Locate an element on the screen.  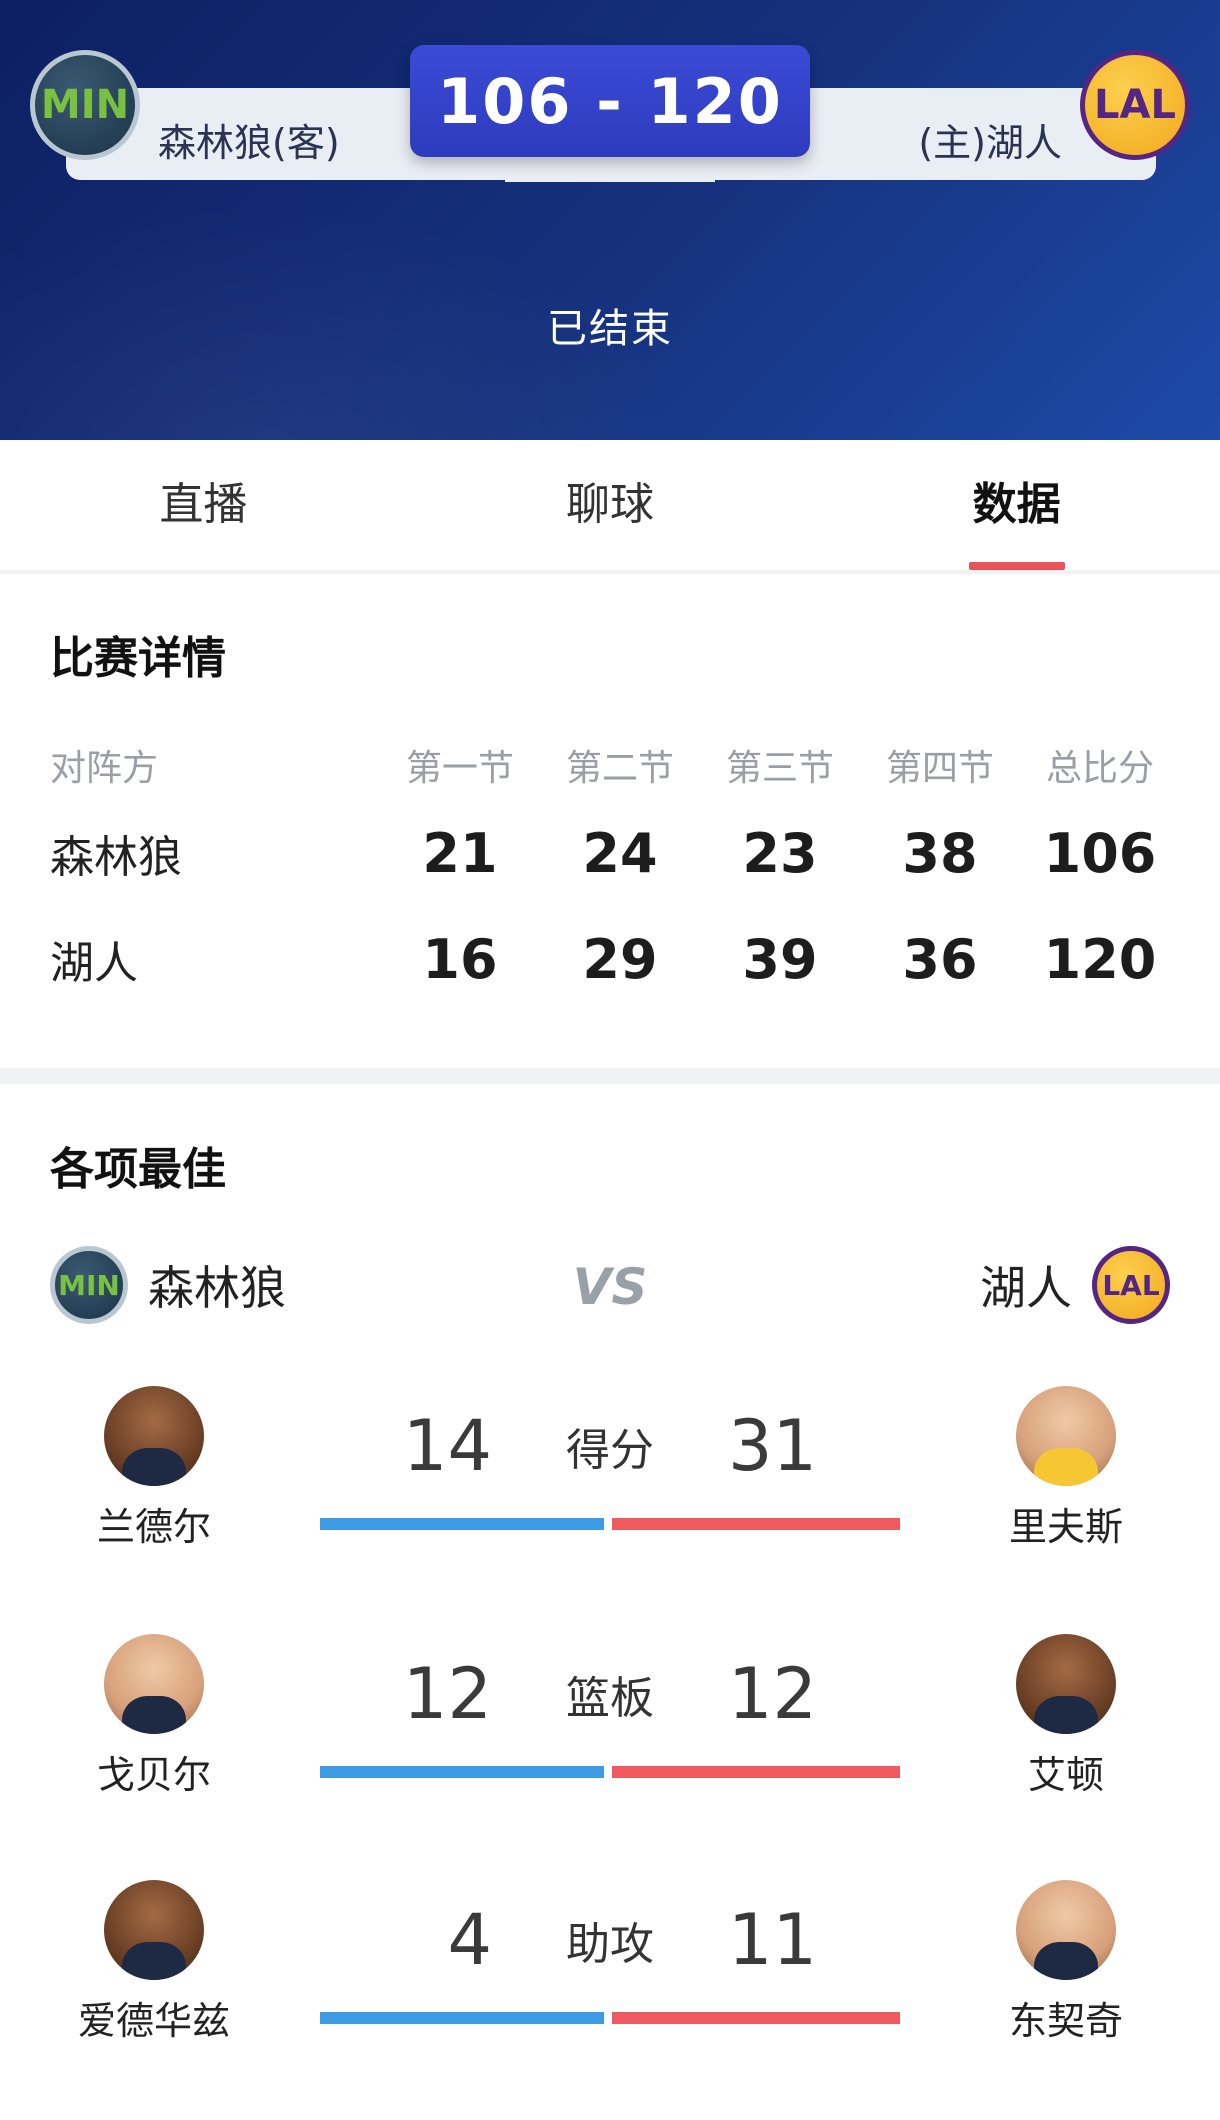
player-name: 兰德尔 is located at coordinates (153, 1527).